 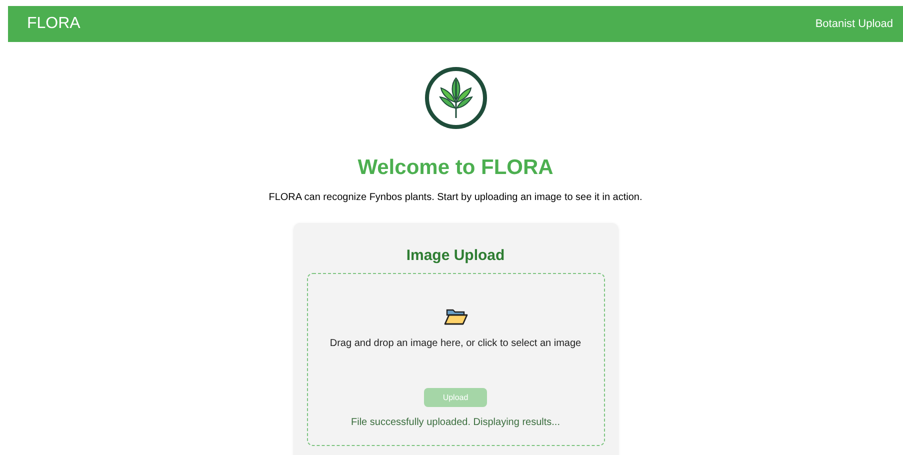 I want to click on botanist-upload-link: Botanist Upload, so click(x=854, y=24).